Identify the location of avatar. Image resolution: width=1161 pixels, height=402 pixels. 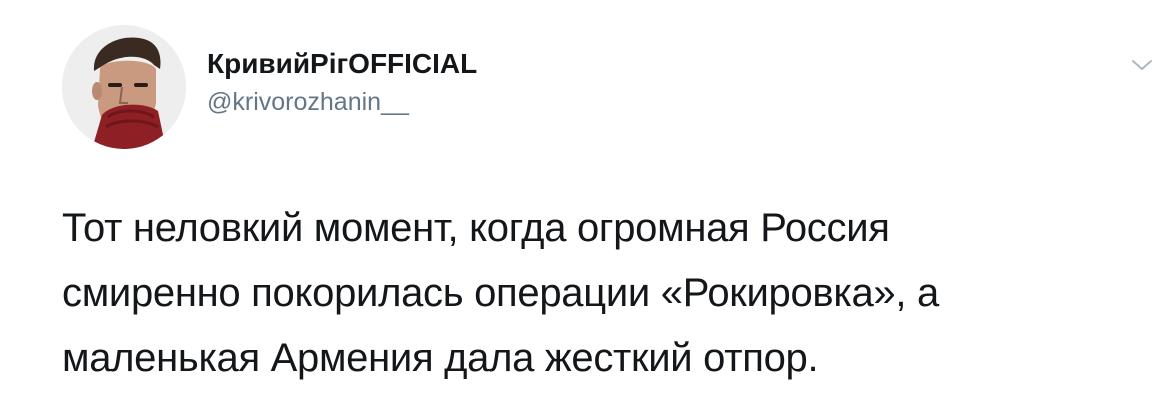
(124, 87).